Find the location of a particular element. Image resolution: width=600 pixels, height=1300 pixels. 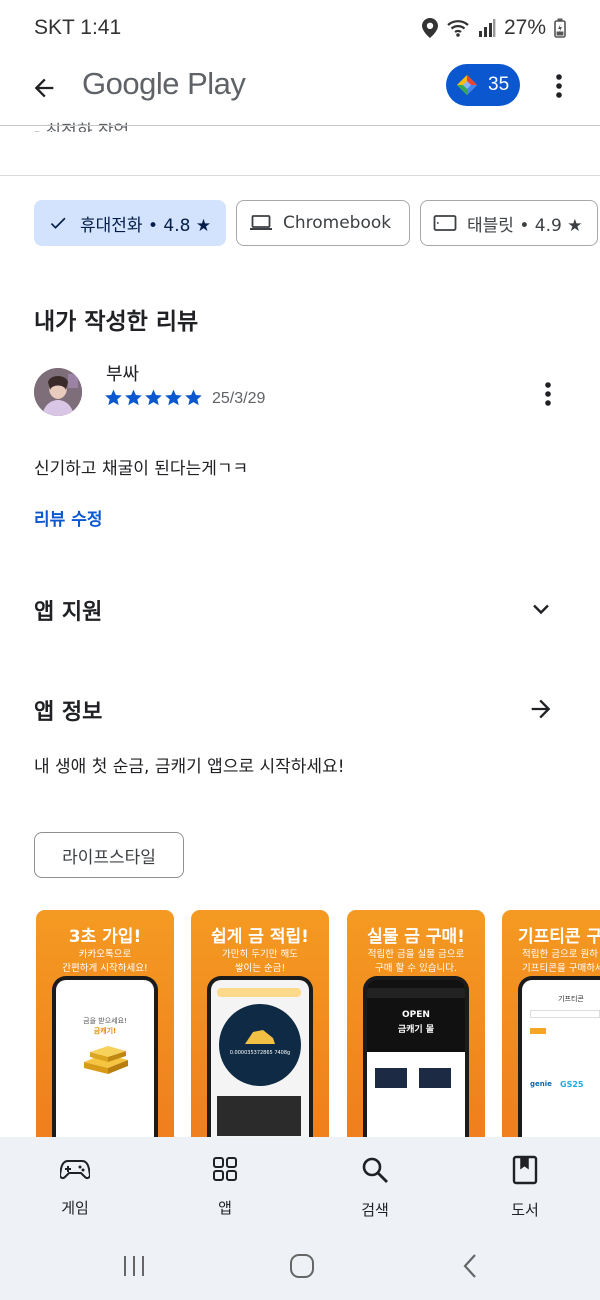

chip-tablet-label: 태블릿 • 4.9 ★ is located at coordinates (525, 225).